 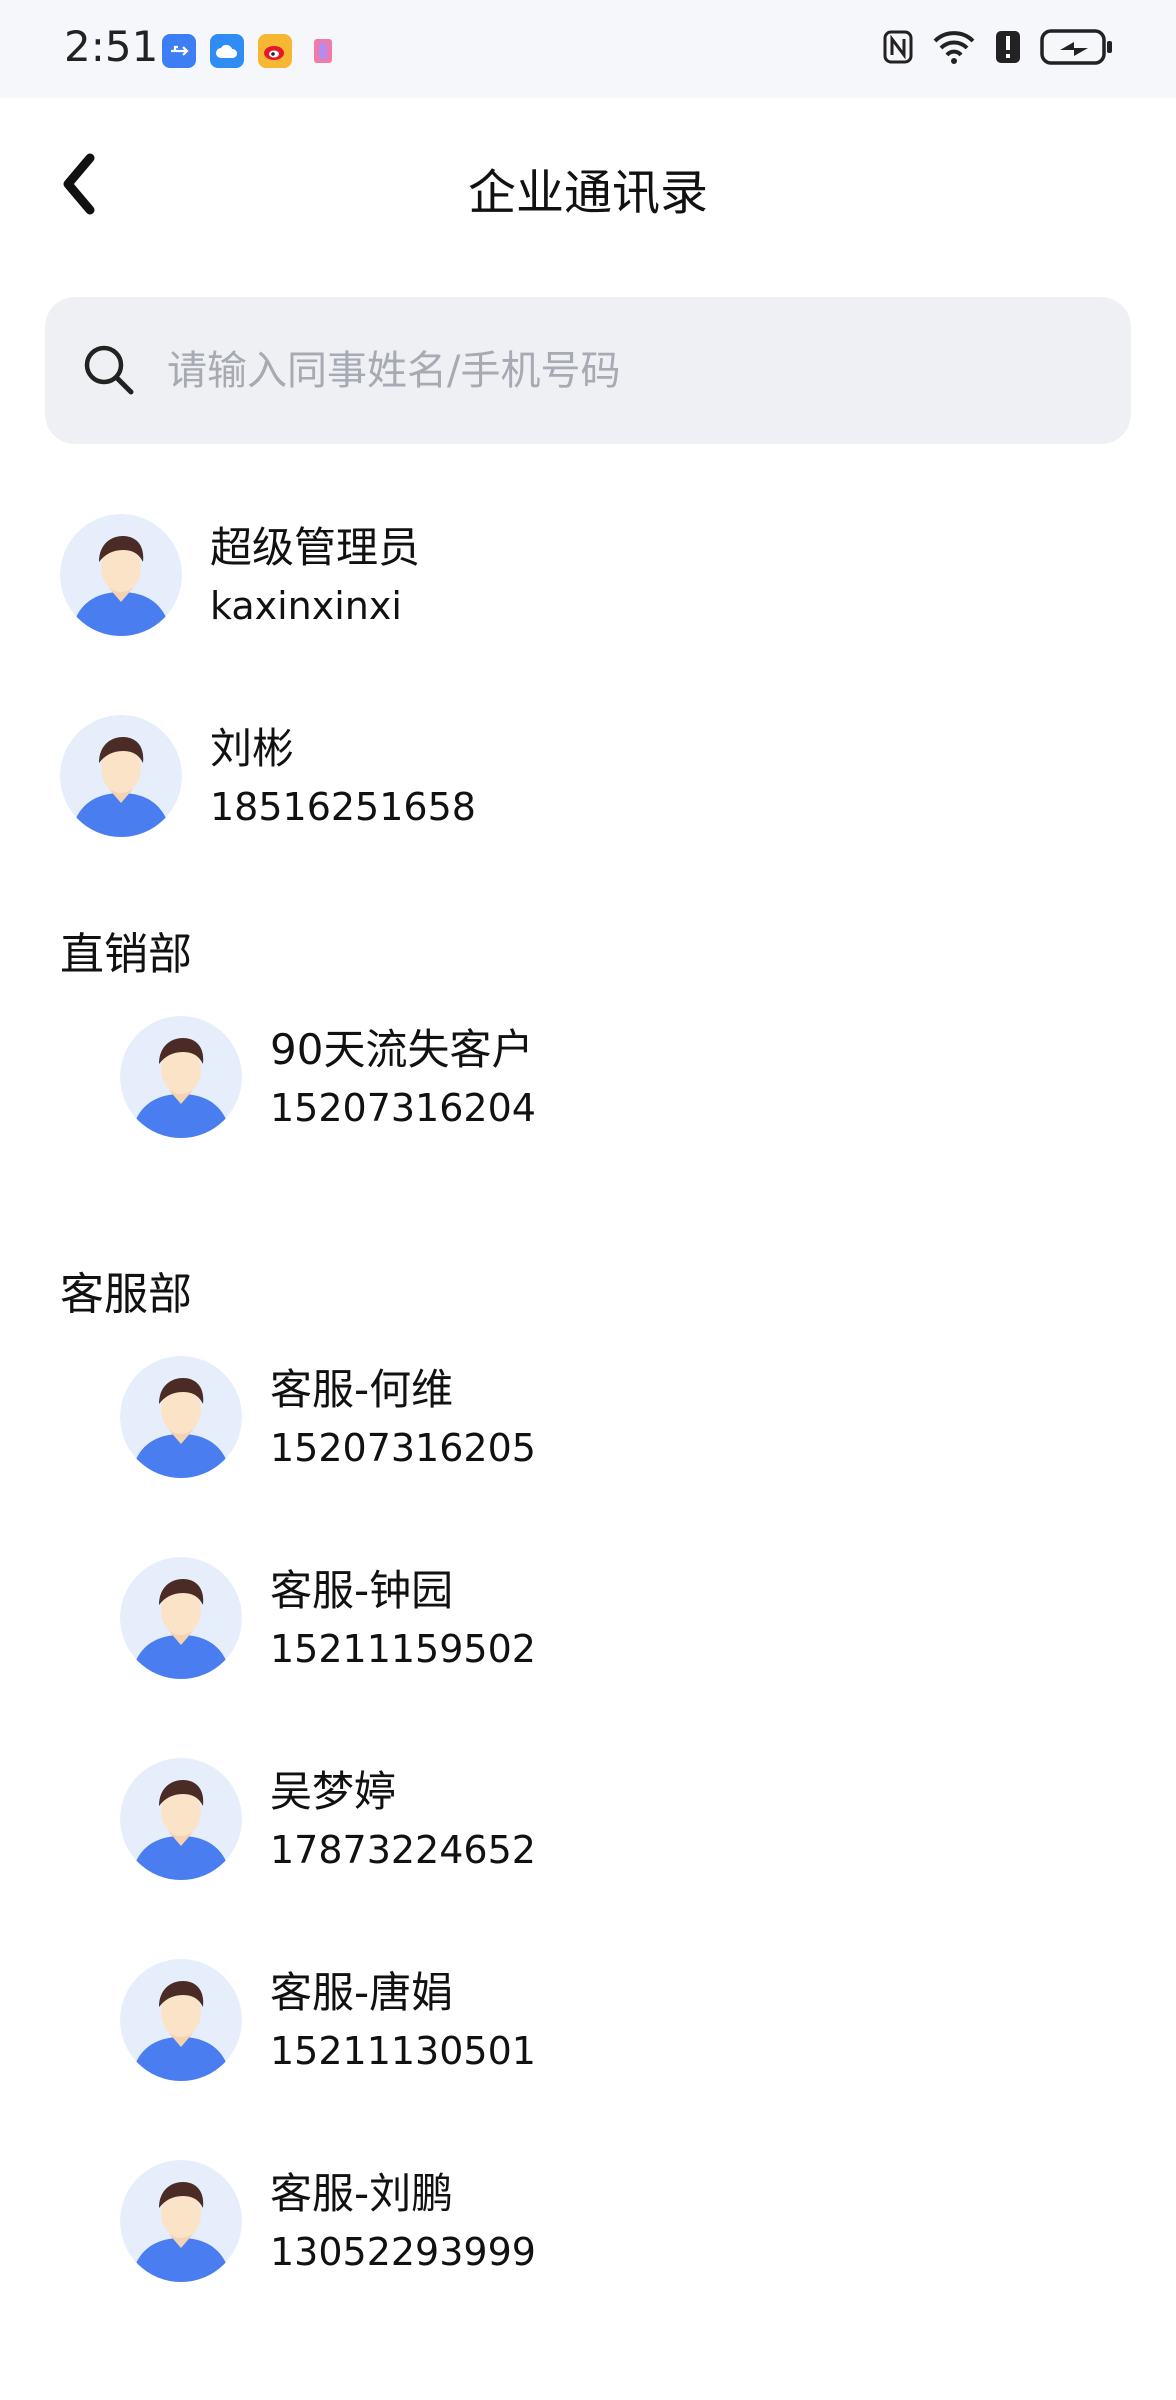 What do you see at coordinates (403, 2252) in the screenshot?
I see `contact-phone: 13052293999` at bounding box center [403, 2252].